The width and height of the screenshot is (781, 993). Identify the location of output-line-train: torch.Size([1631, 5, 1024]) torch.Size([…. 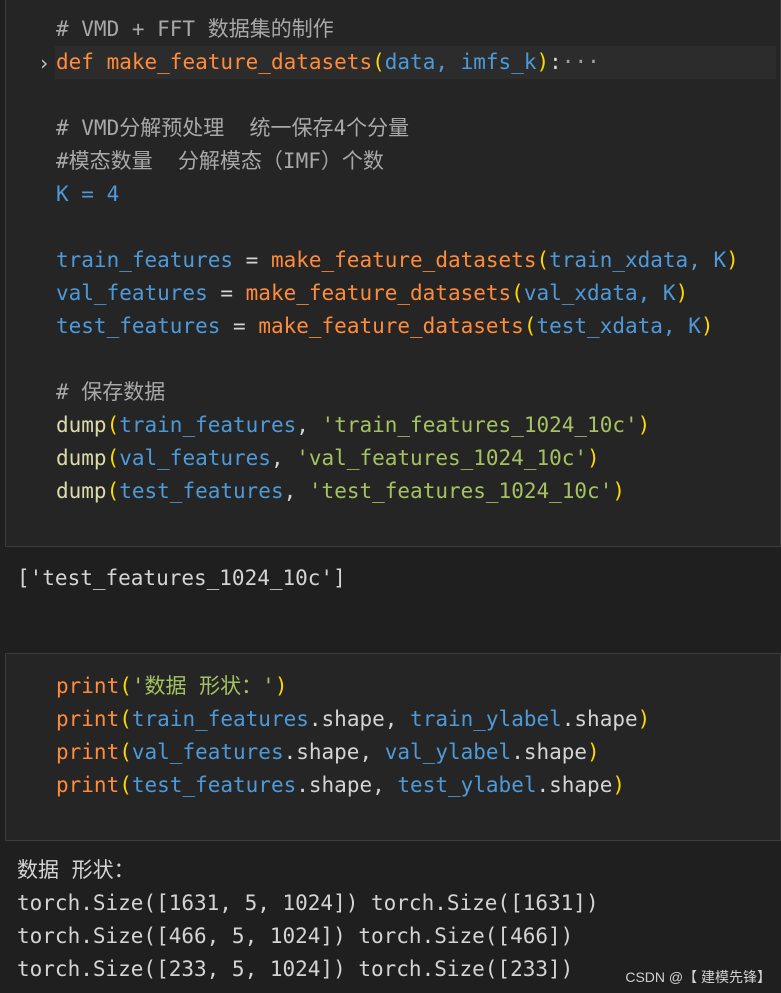
(308, 903).